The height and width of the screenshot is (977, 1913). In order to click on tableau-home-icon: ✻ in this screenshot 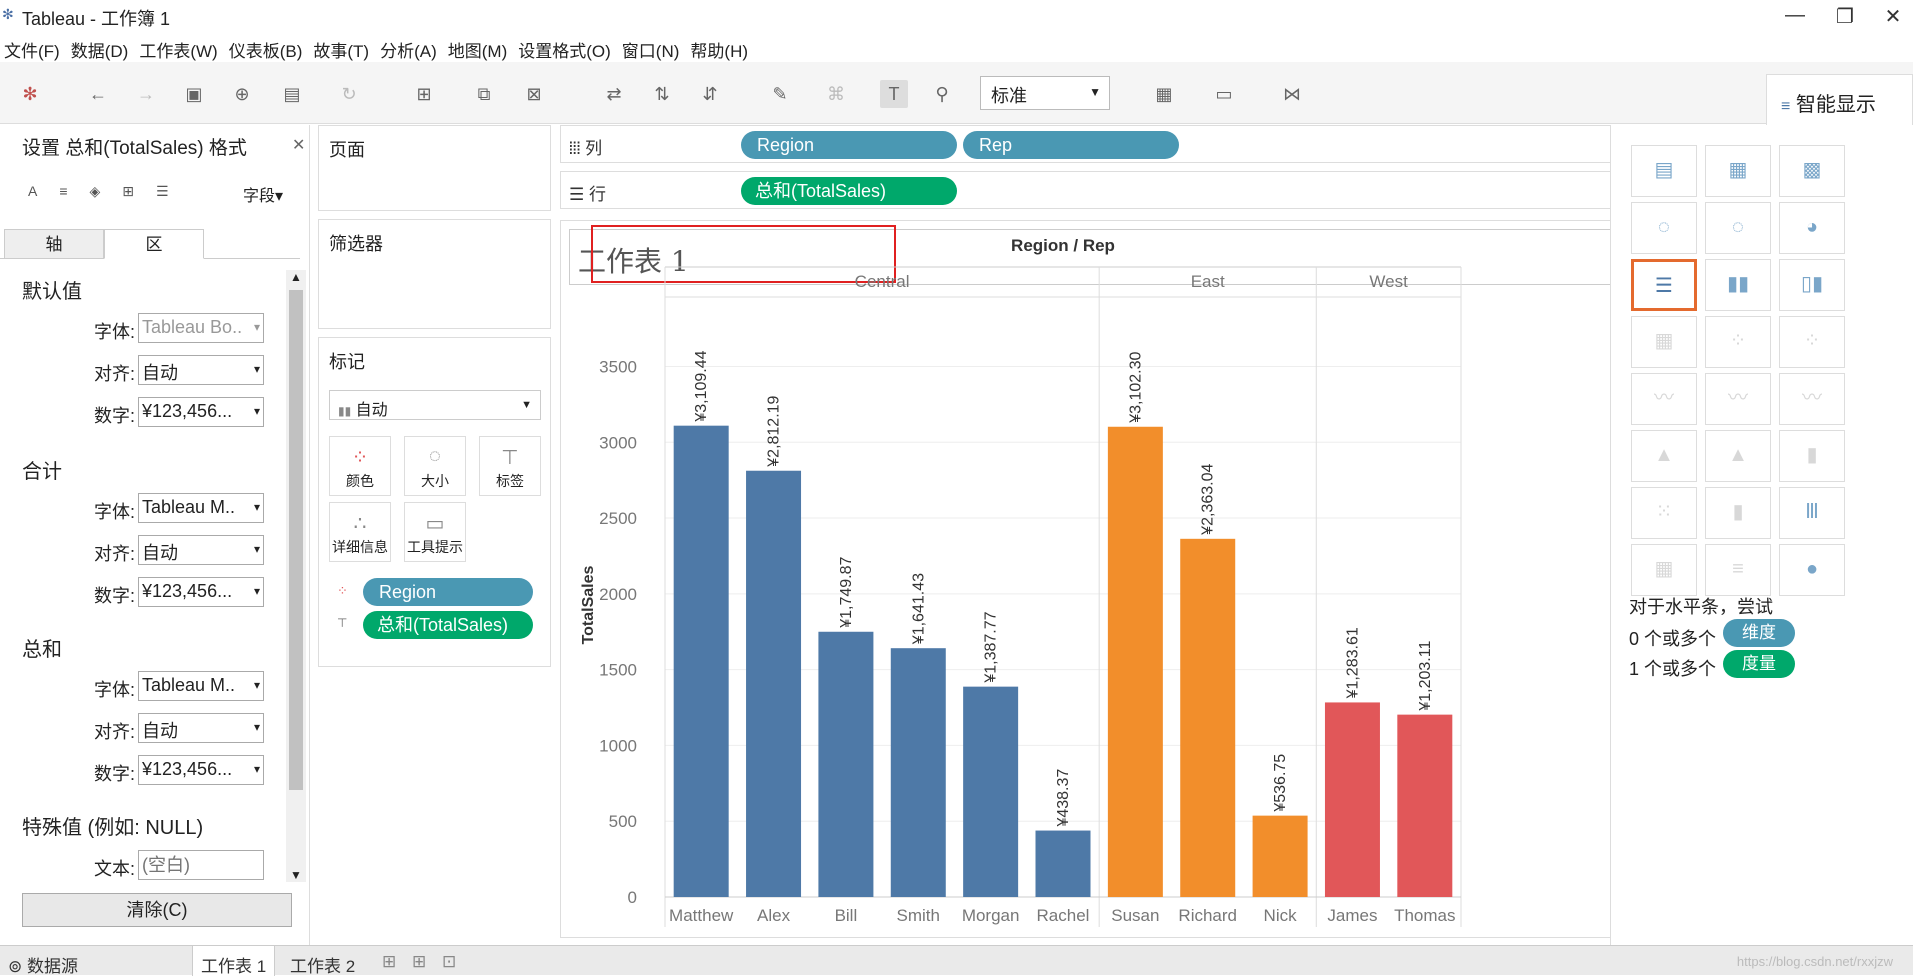, I will do `click(30, 94)`.